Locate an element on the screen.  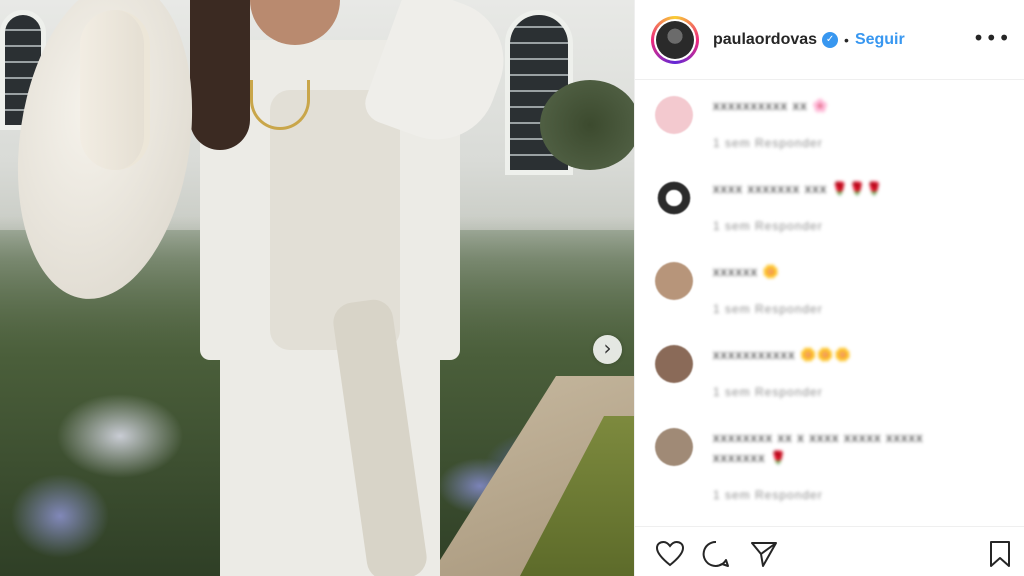
comment-item: xxxxxxxxxxx 🌼🌼🌼 1 sem Responder is located at coordinates (835, 378).